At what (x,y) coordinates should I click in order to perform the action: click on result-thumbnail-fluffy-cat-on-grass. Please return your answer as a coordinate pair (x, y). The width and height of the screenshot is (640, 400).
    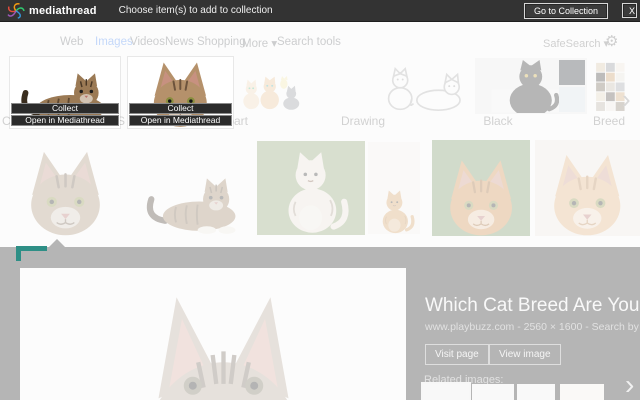
    Looking at the image, I should click on (311, 188).